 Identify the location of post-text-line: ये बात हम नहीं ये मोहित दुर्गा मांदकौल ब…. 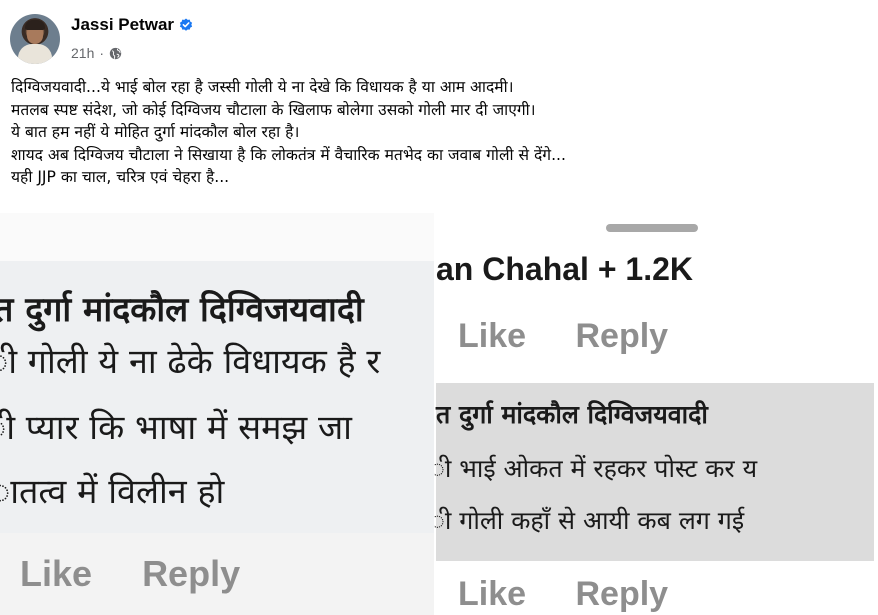
(155, 132).